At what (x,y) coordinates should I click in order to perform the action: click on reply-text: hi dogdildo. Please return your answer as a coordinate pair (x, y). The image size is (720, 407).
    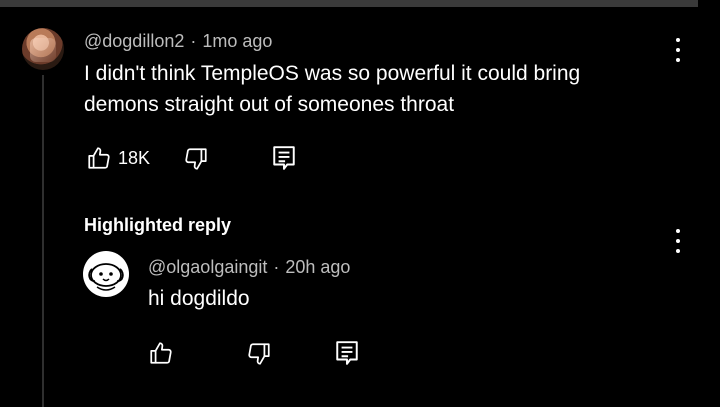
    Looking at the image, I should click on (199, 298).